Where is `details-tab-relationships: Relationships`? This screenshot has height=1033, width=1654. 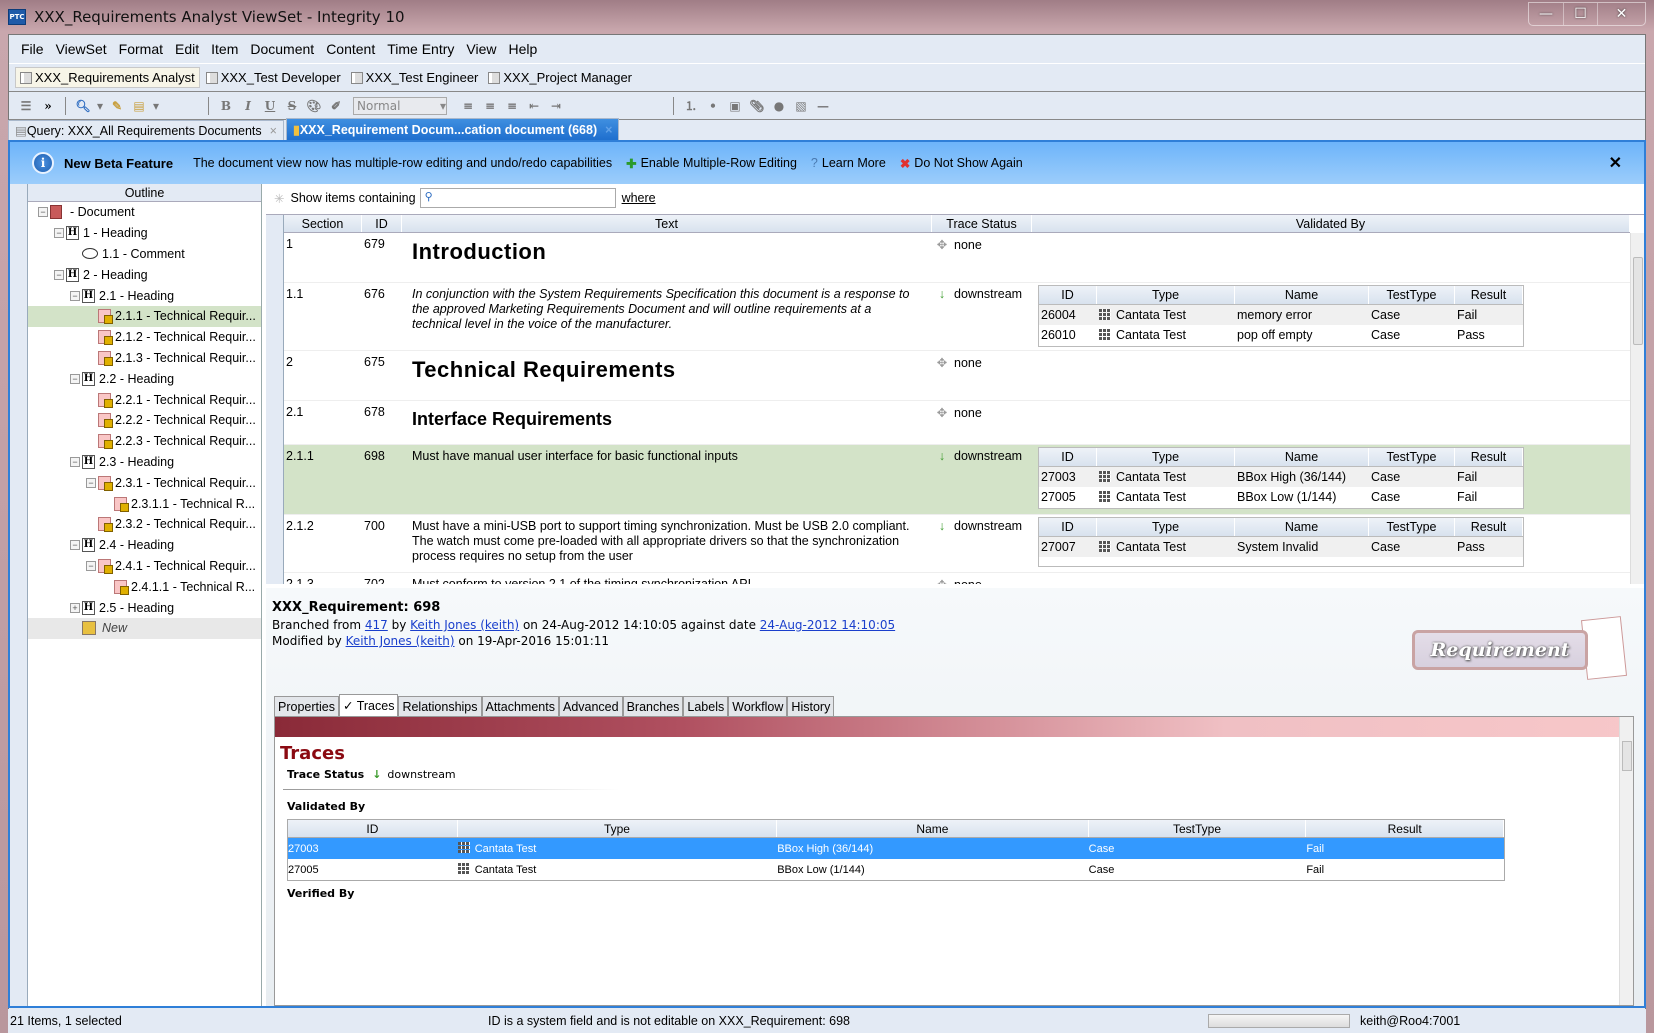
details-tab-relationships: Relationships is located at coordinates (440, 706).